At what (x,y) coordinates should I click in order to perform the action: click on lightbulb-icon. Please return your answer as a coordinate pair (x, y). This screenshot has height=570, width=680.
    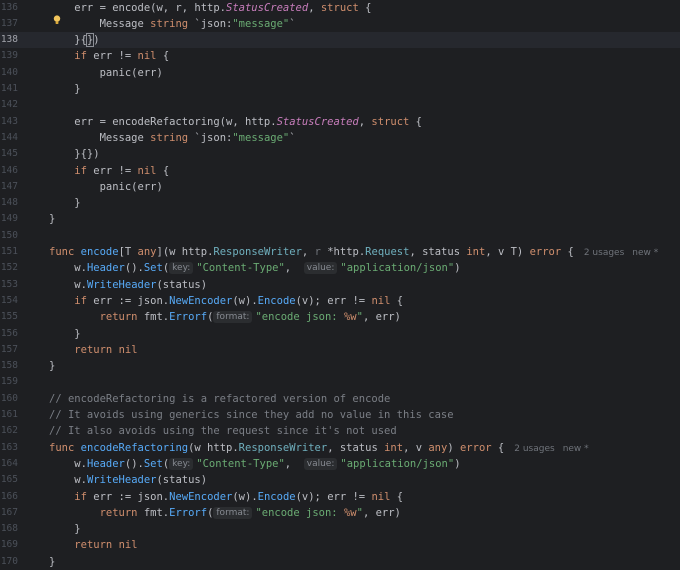
    Looking at the image, I should click on (57, 20).